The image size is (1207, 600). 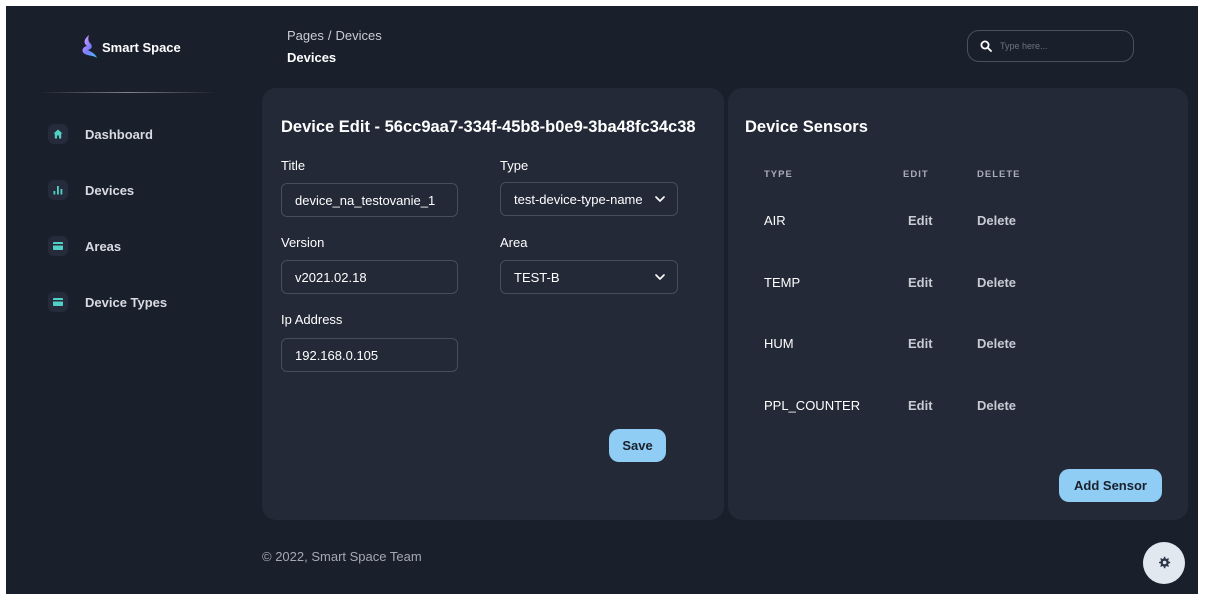 I want to click on sidebar-divider, so click(x=128, y=92).